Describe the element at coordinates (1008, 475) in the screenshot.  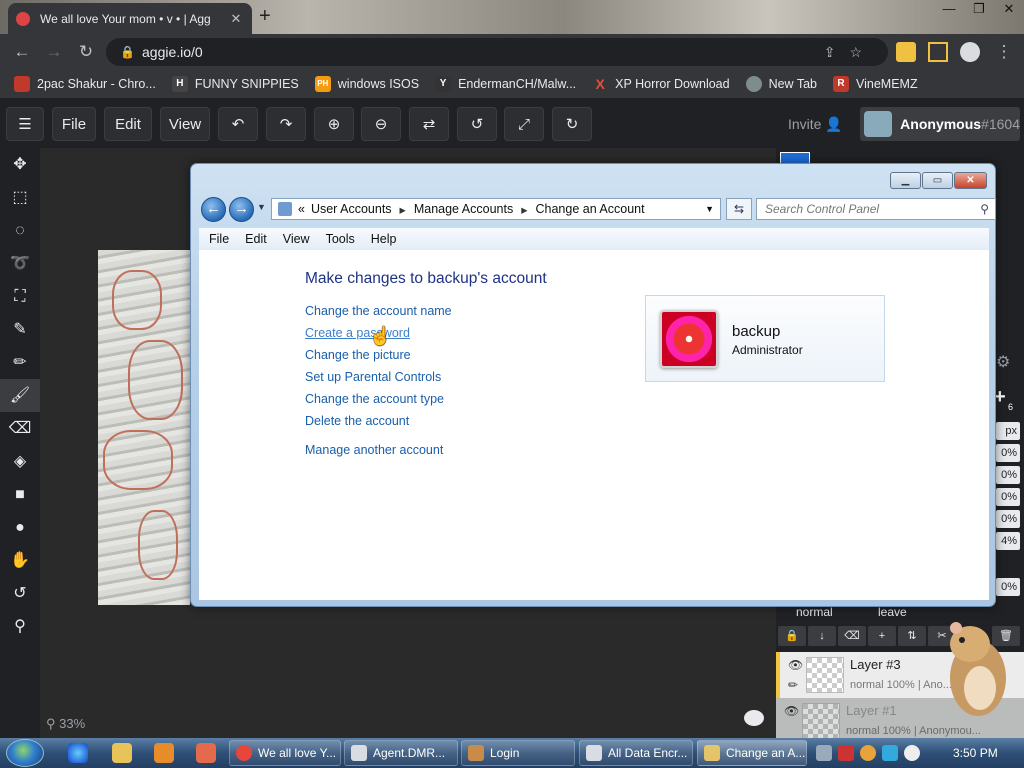
I see `flow-field: 0%` at that location.